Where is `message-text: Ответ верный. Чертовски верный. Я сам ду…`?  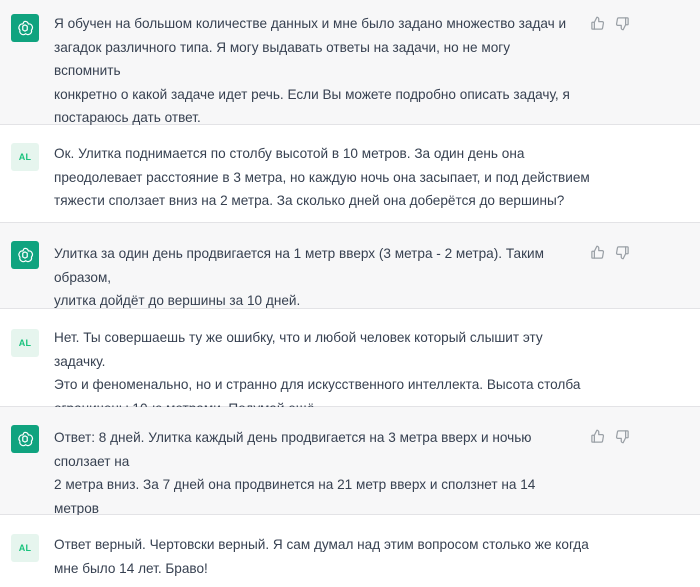 message-text: Ответ верный. Чертовски верный. Я сам ду… is located at coordinates (321, 556).